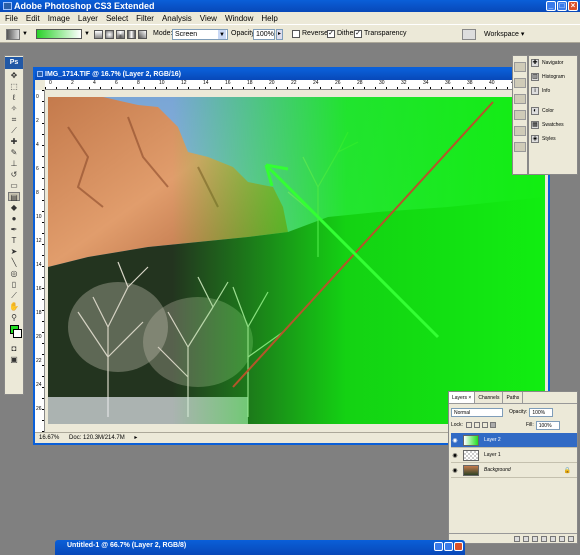 The image size is (580, 555). Describe the element at coordinates (14, 306) in the screenshot. I see `hand-tool-icon: ✋` at that location.